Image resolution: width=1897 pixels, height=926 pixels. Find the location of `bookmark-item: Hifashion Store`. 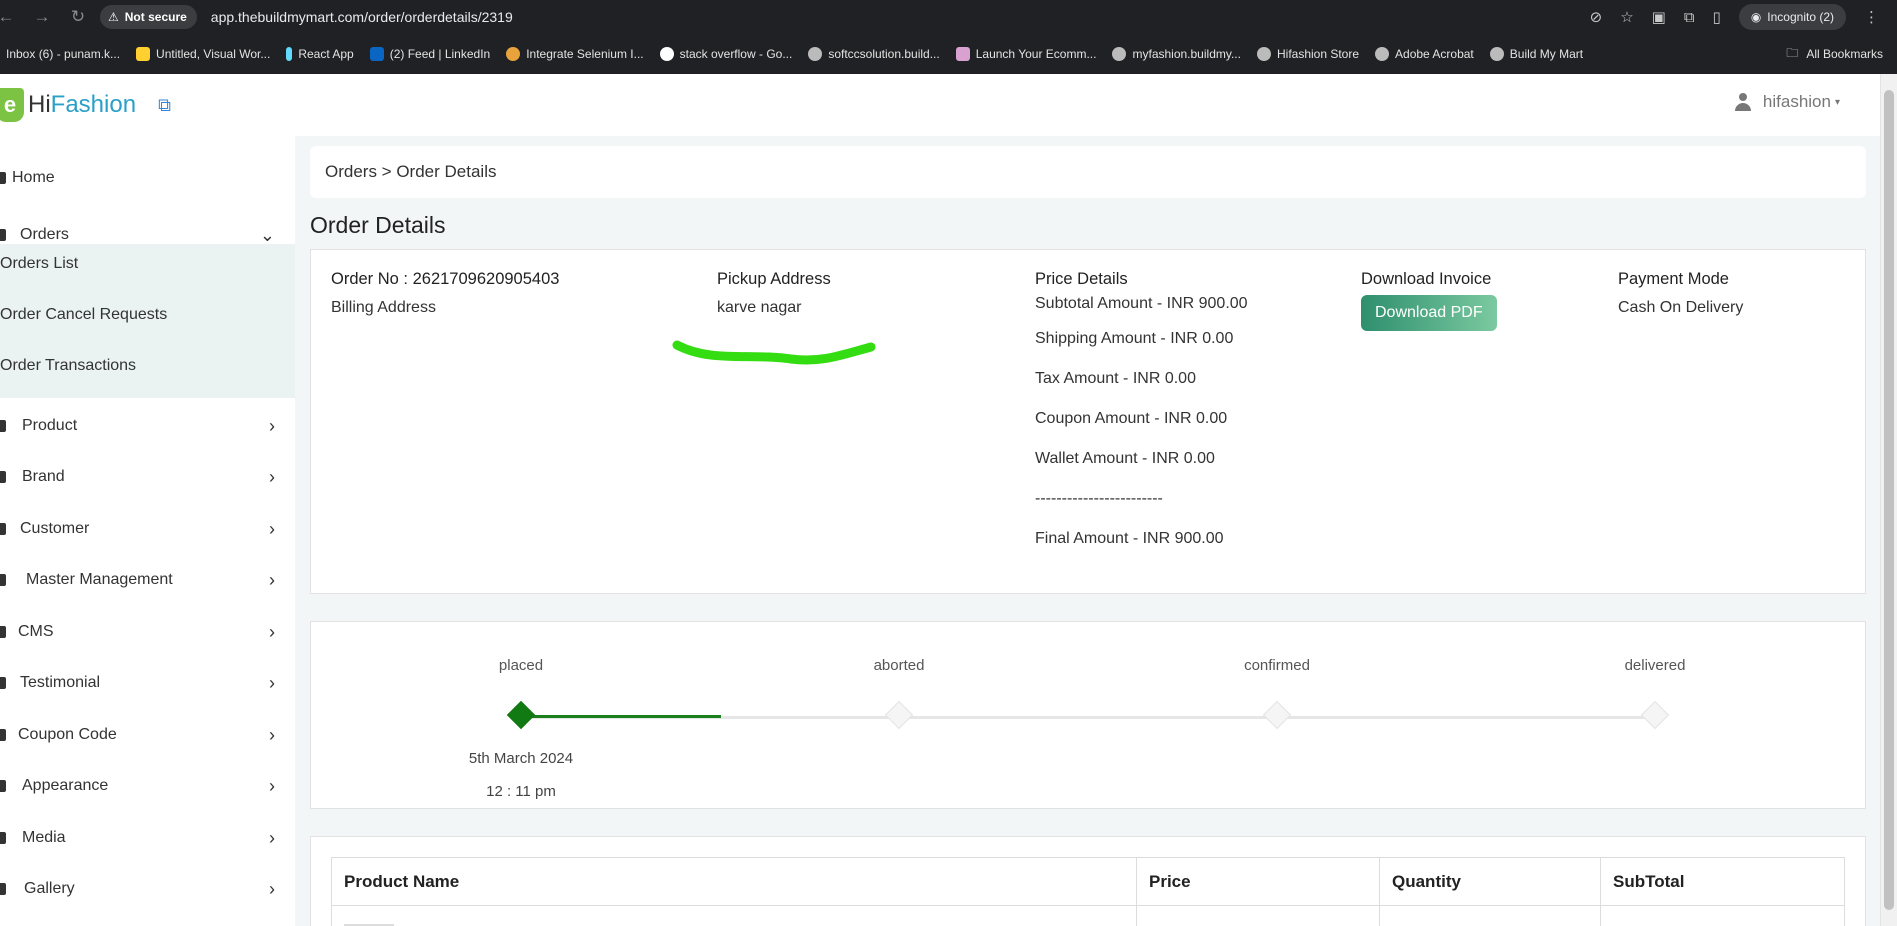

bookmark-item: Hifashion Store is located at coordinates (1307, 54).